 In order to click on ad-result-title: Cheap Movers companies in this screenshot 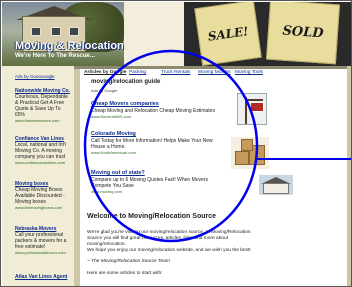, I will do `click(156, 104)`.